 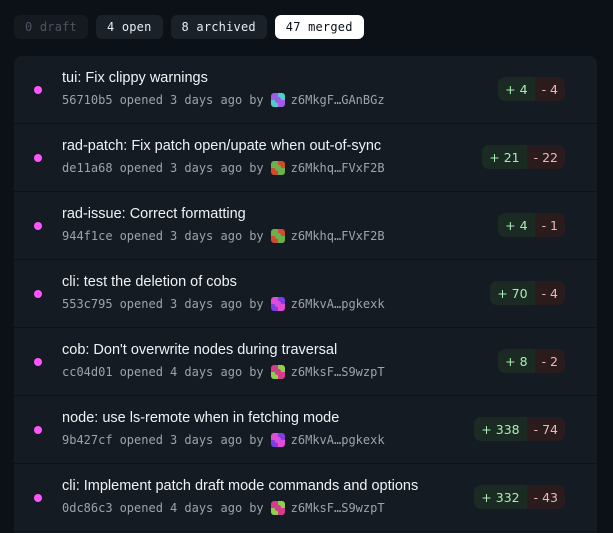 What do you see at coordinates (500, 429) in the screenshot?
I see `lines-added: + 338` at bounding box center [500, 429].